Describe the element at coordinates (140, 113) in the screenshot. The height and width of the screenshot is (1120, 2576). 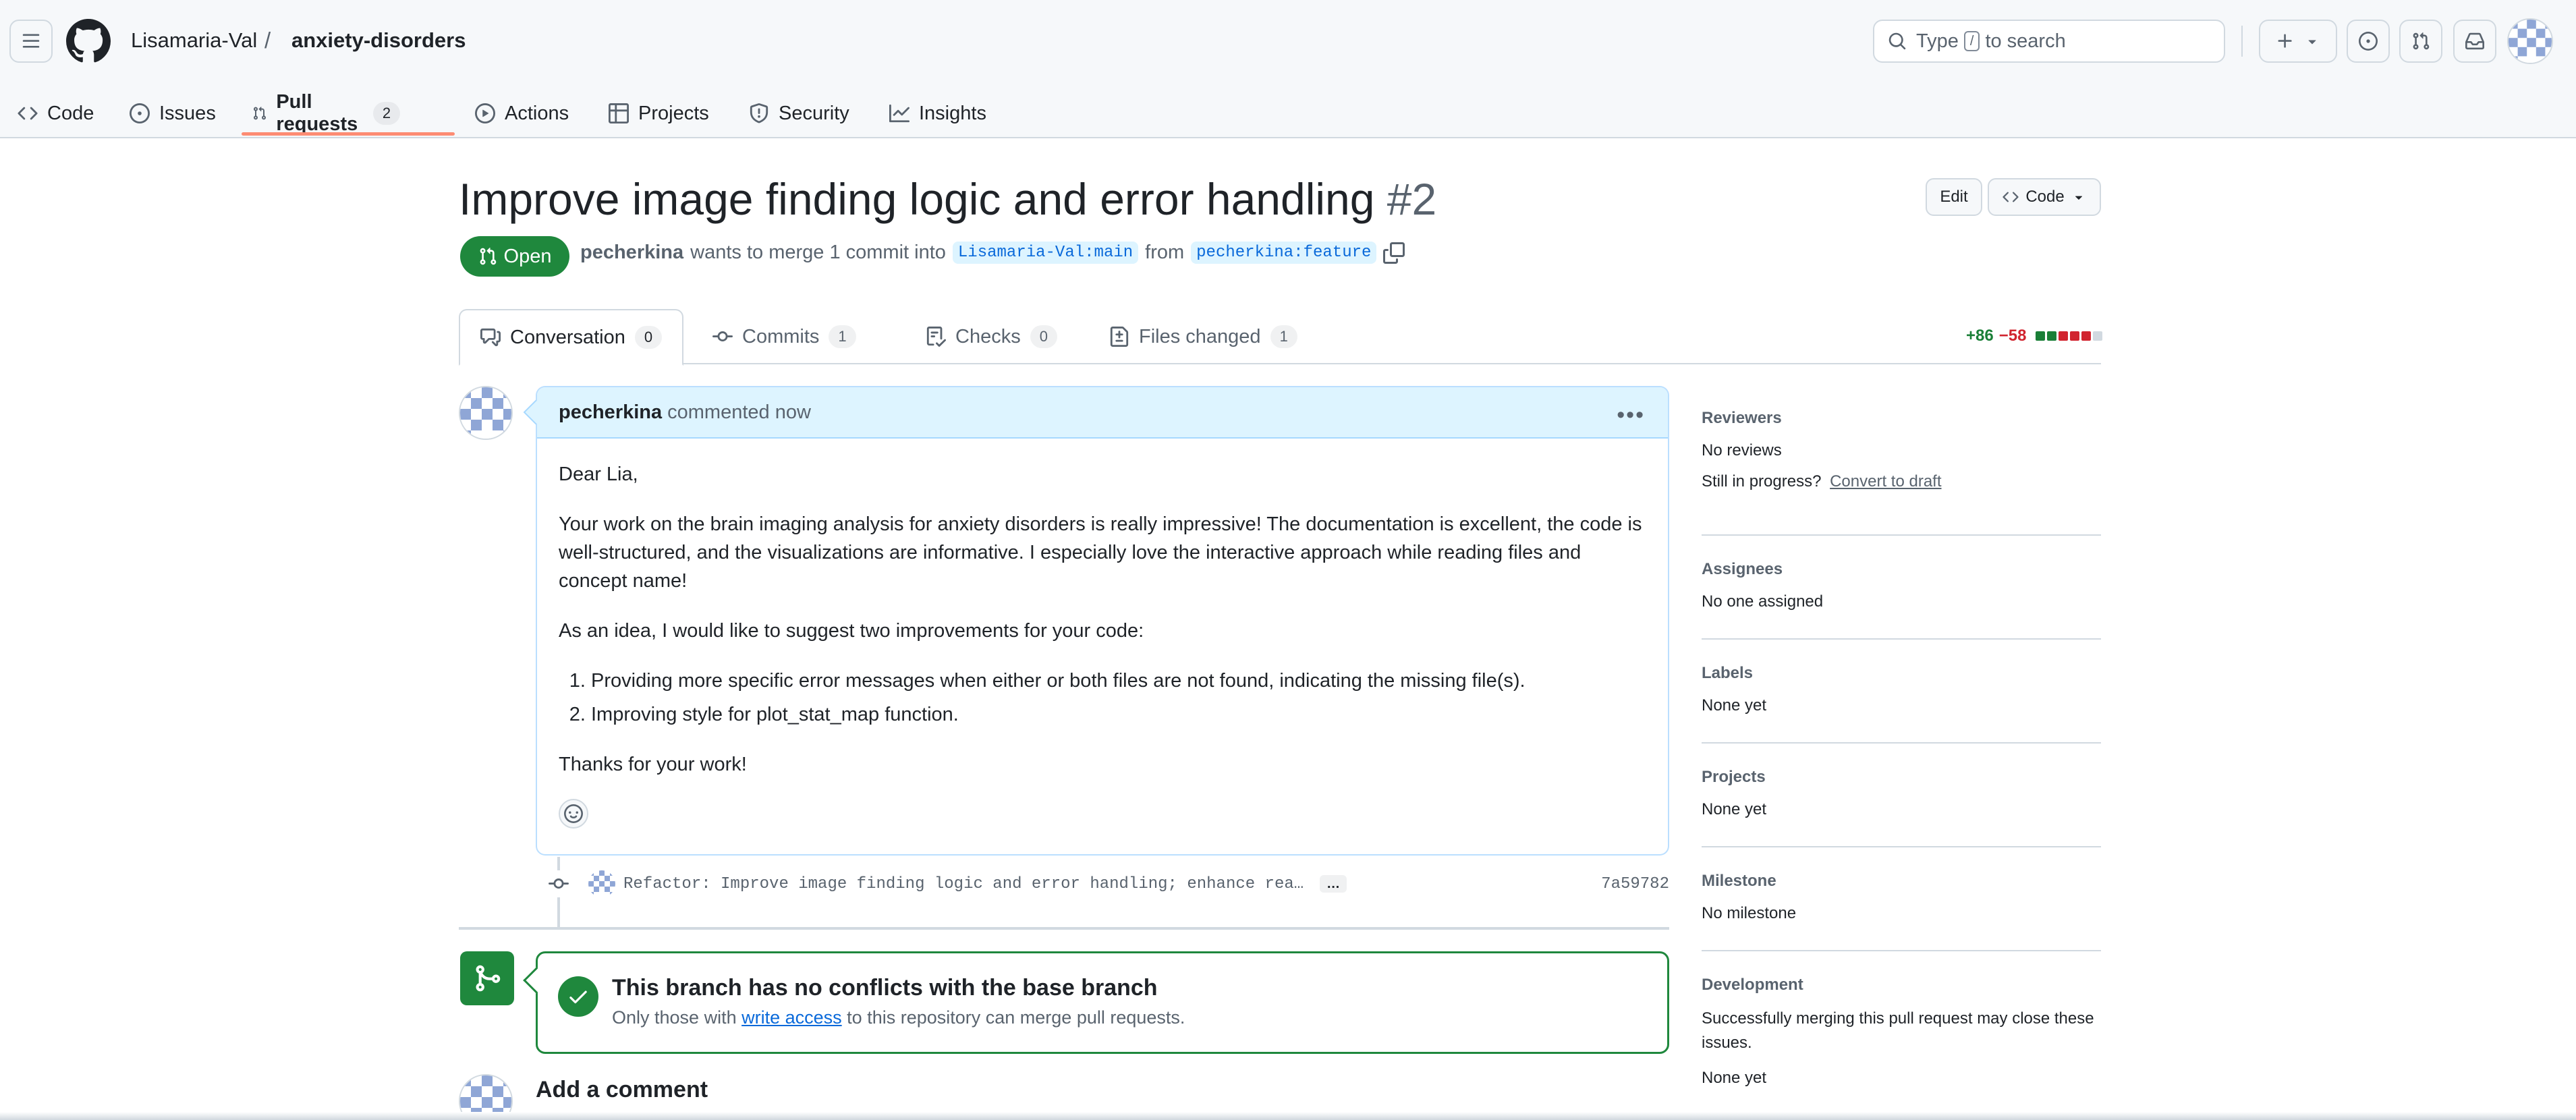
I see `issue-opened-icon` at that location.